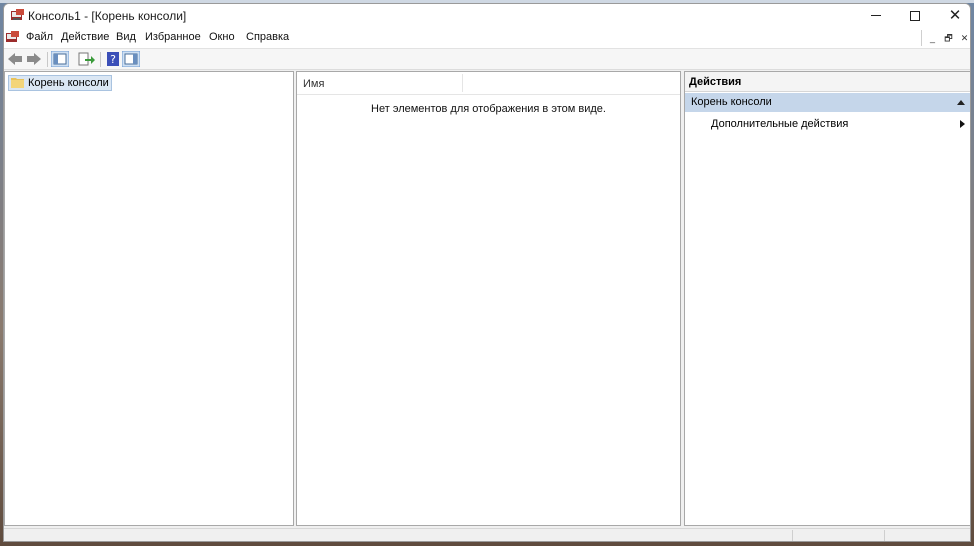  I want to click on maximize-icon, so click(915, 16).